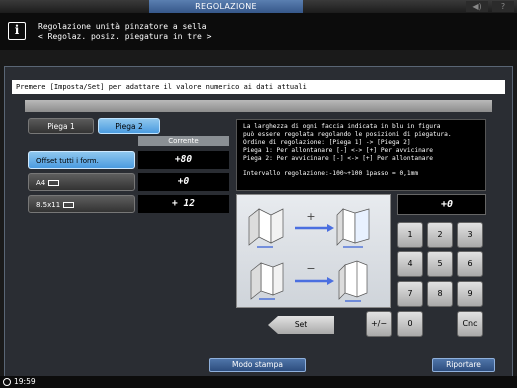 The width and height of the screenshot is (517, 388). What do you see at coordinates (267, 281) in the screenshot?
I see `folded-sheet-before-minus-icon` at bounding box center [267, 281].